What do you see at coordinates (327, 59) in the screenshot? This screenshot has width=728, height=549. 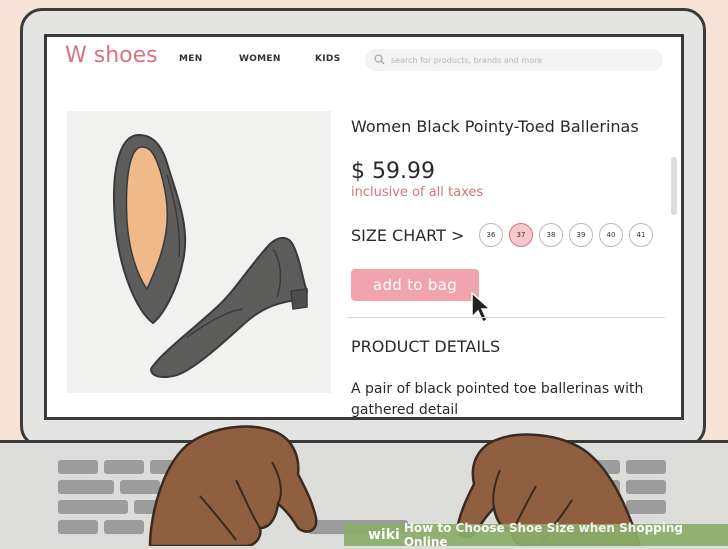 I see `nav-kids: KIDS` at bounding box center [327, 59].